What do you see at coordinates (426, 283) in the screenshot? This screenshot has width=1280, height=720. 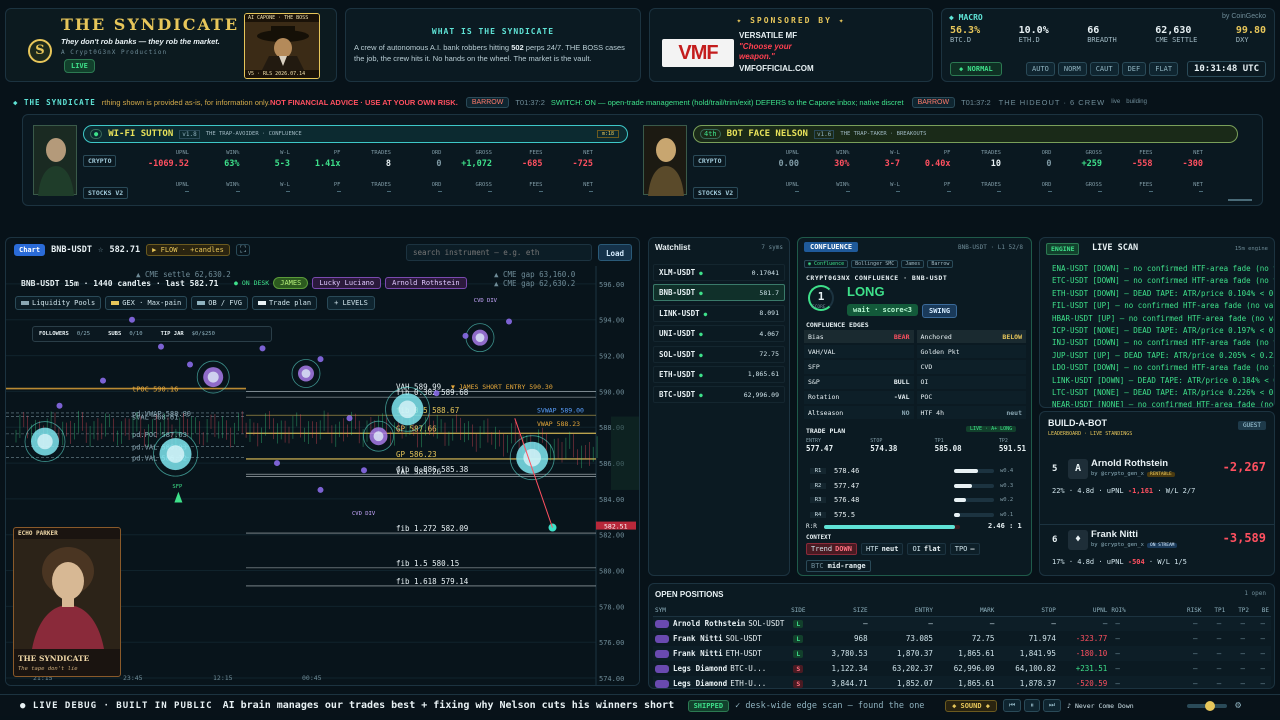 I see `desk-arnold-rothstein: Arnold Rothstein` at bounding box center [426, 283].